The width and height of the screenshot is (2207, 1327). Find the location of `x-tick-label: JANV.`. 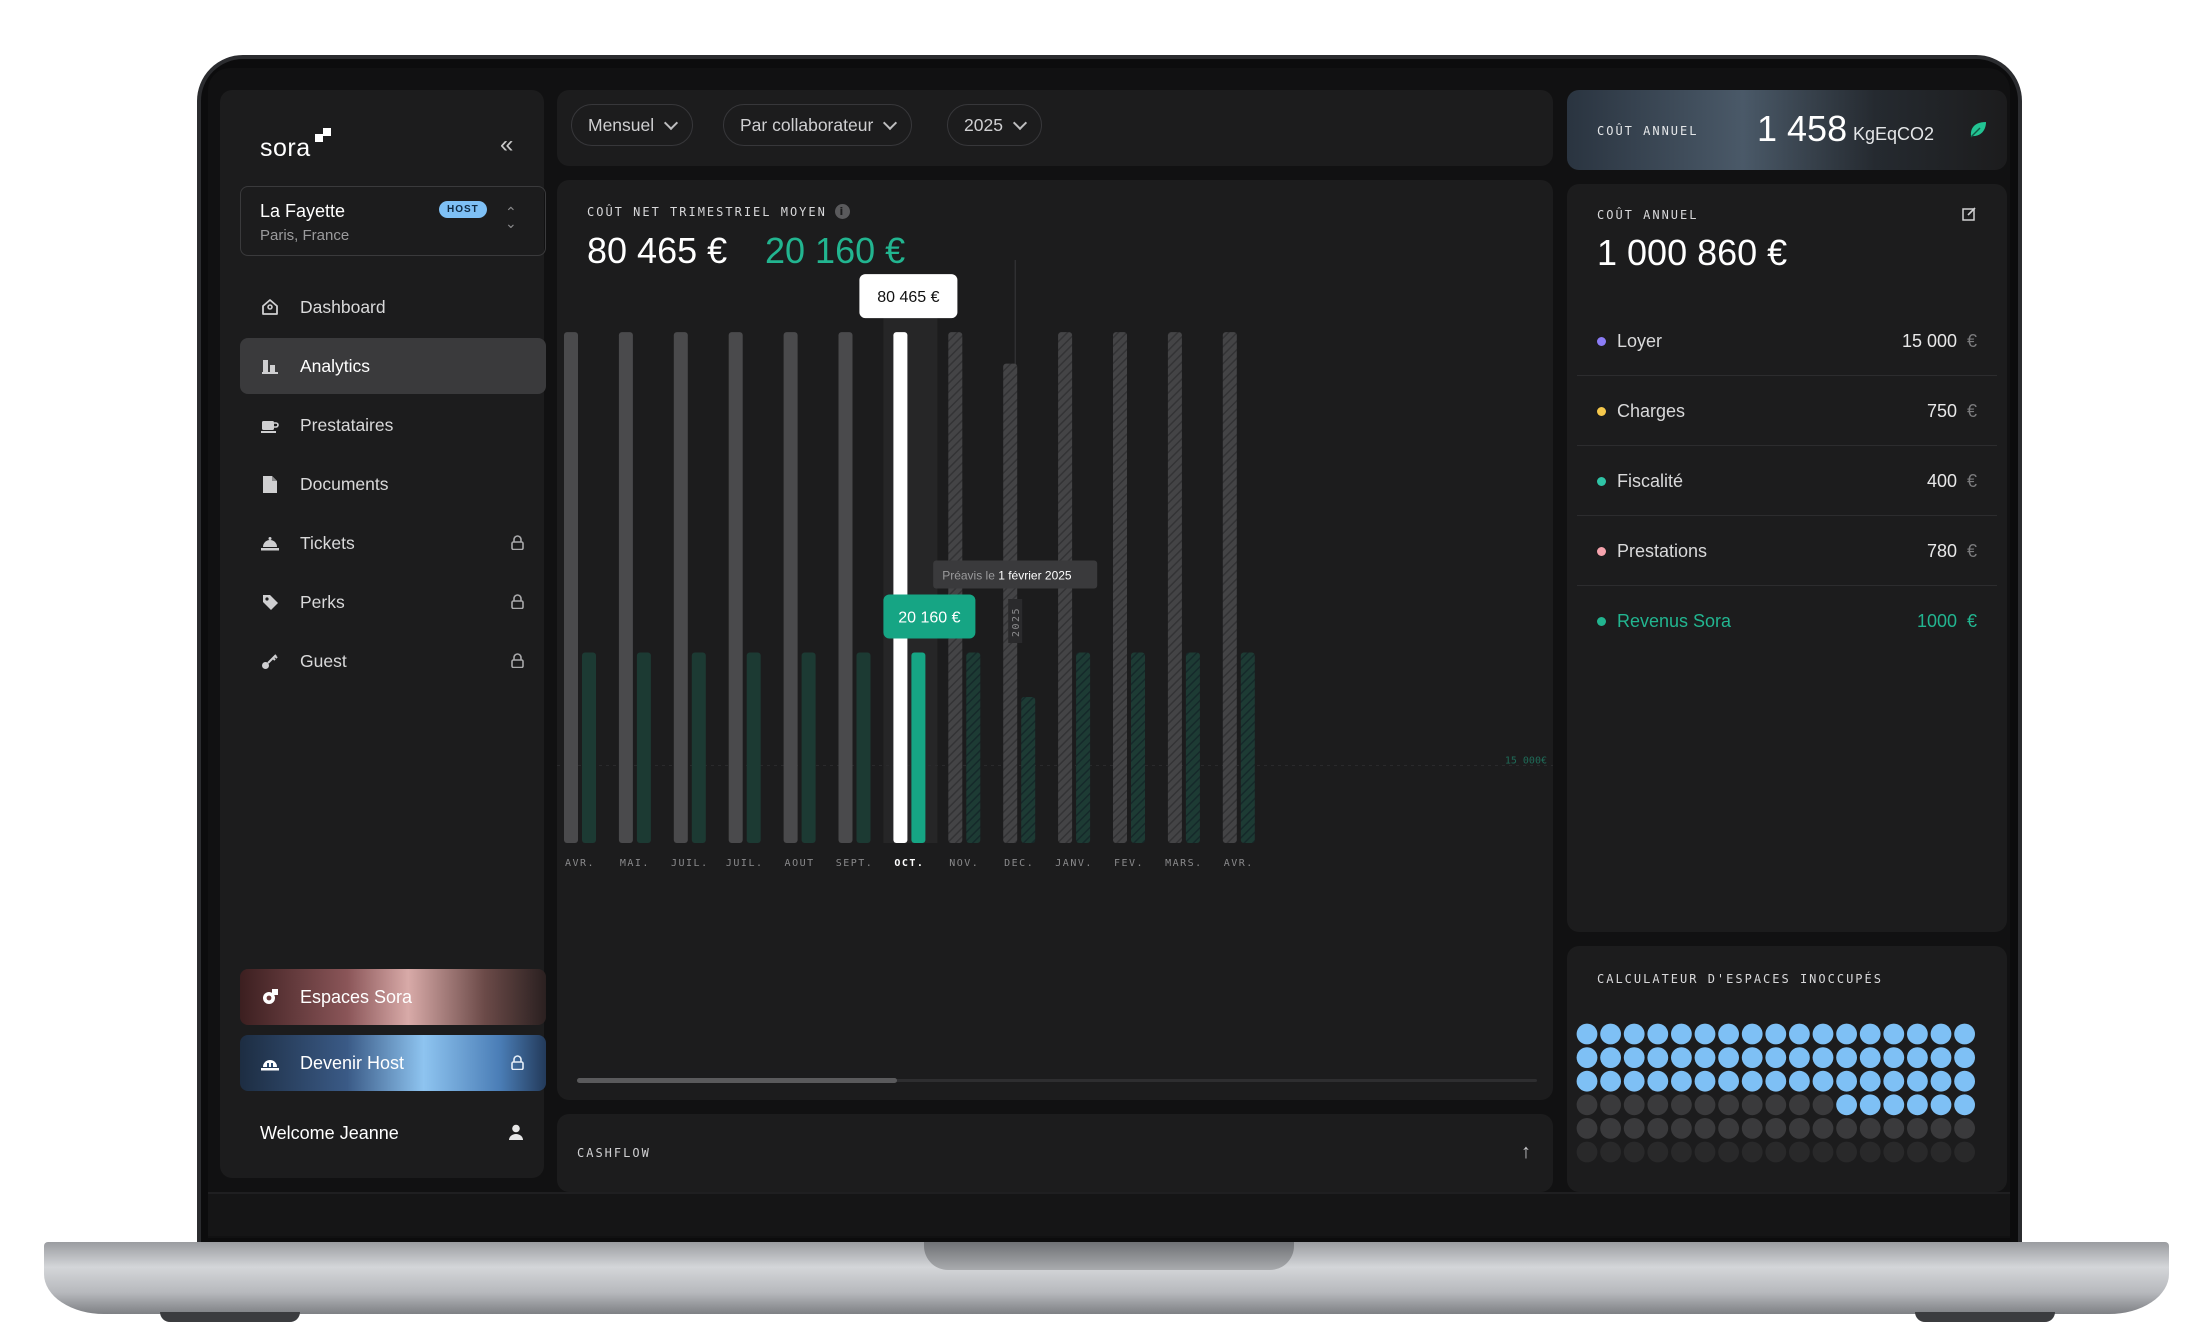

x-tick-label: JANV. is located at coordinates (1074, 863).